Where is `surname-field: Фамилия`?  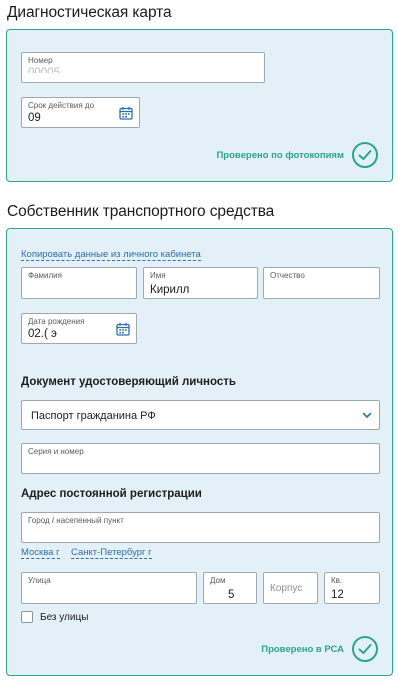 surname-field: Фамилия is located at coordinates (79, 283).